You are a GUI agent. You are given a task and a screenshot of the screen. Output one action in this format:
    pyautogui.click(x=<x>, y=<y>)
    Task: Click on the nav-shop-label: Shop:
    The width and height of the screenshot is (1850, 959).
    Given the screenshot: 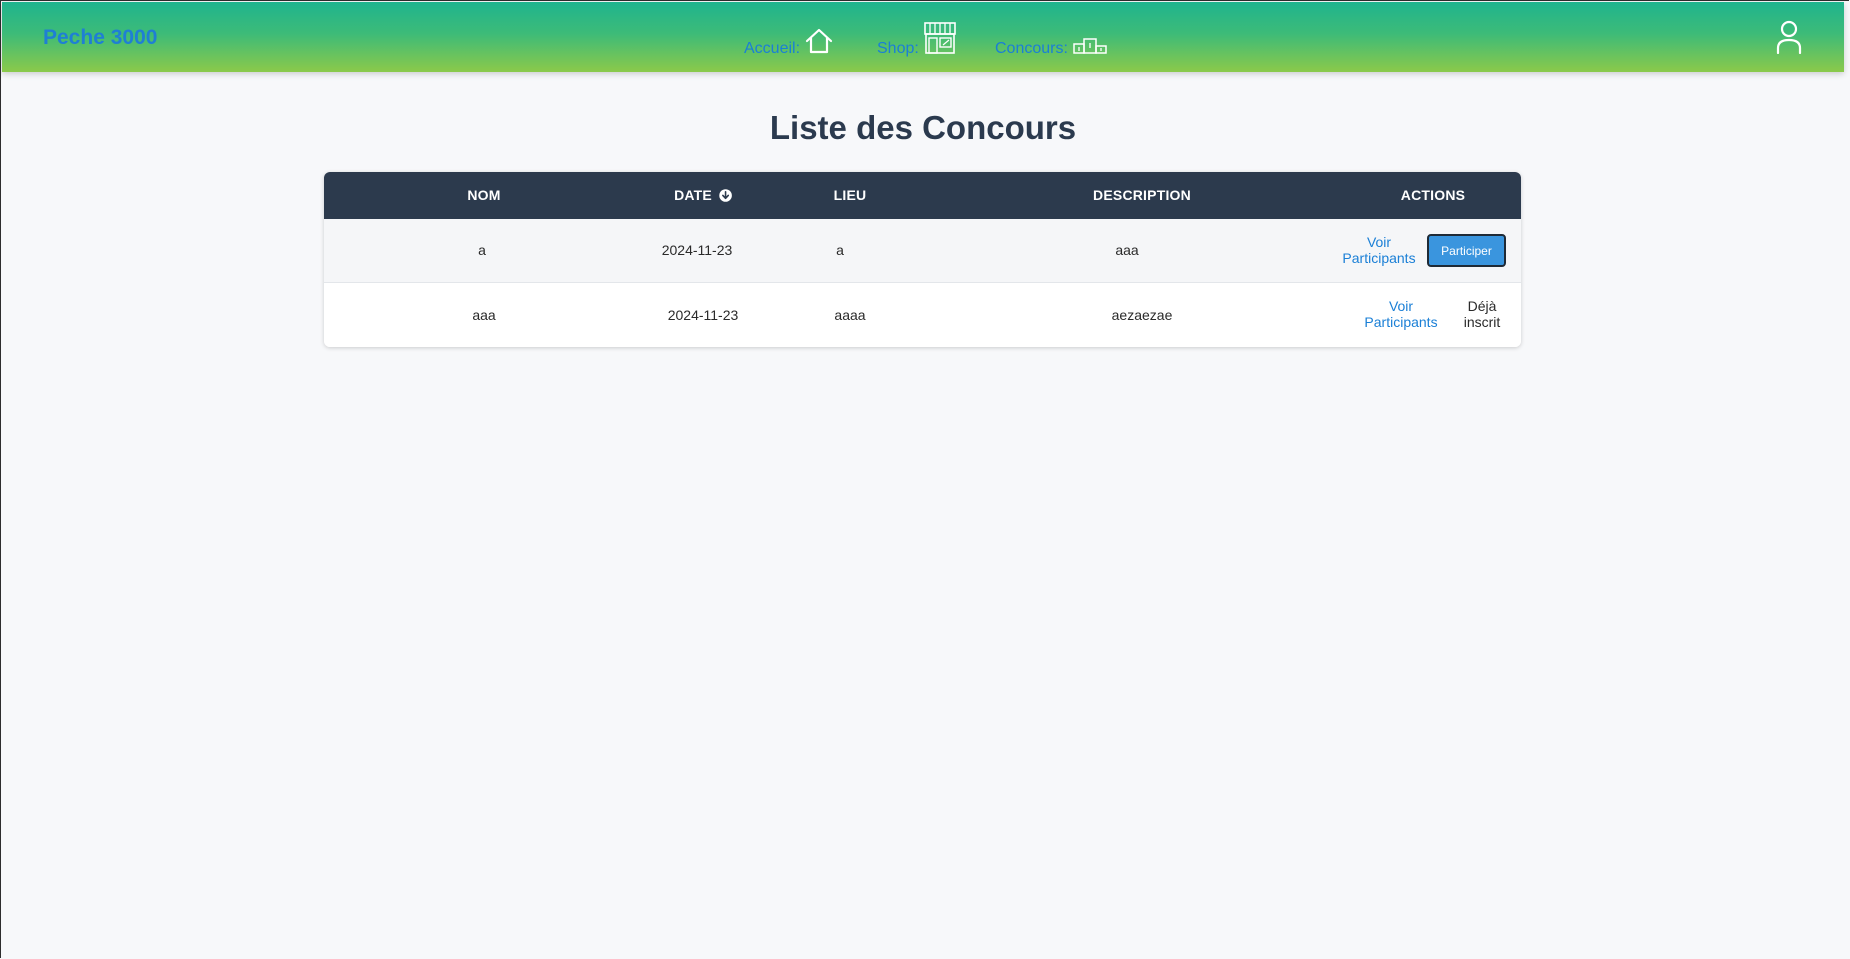 What is the action you would take?
    pyautogui.click(x=898, y=48)
    